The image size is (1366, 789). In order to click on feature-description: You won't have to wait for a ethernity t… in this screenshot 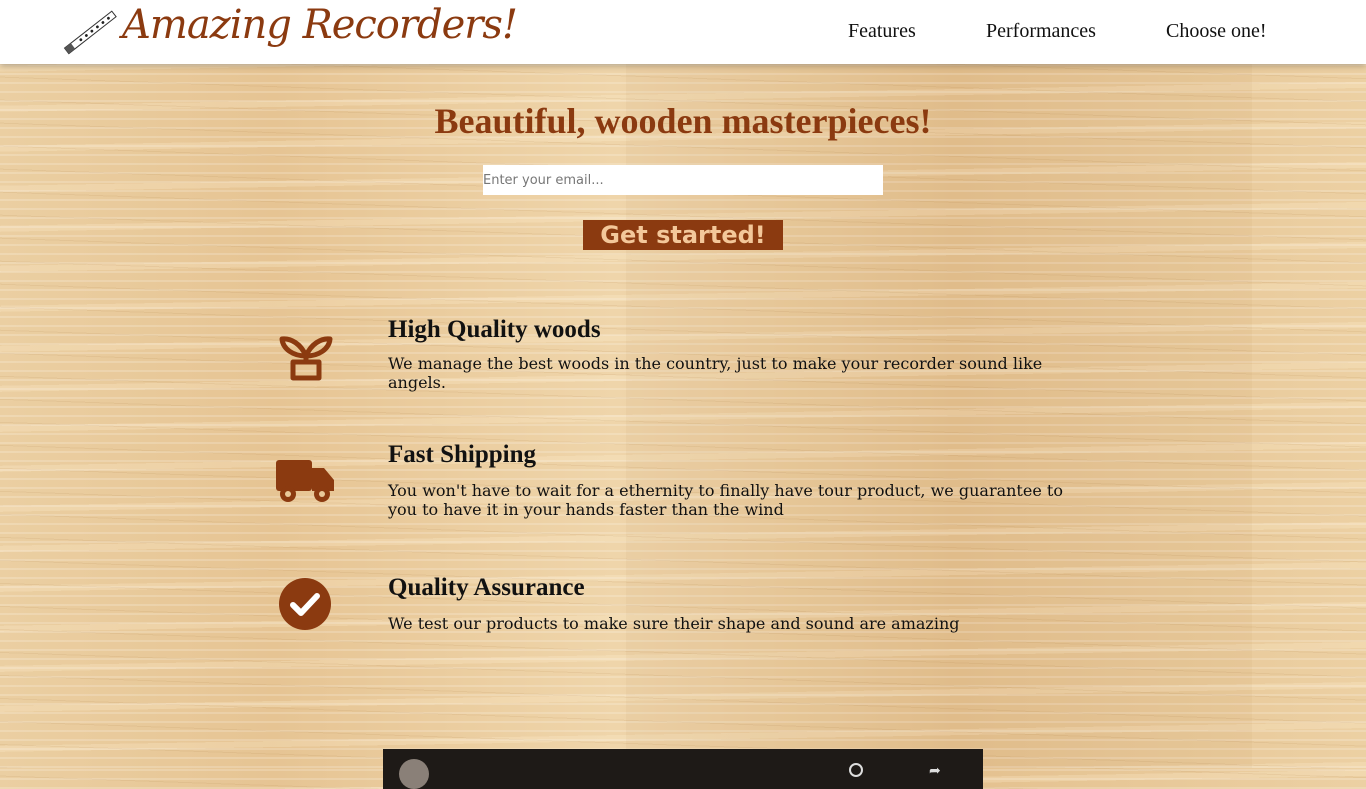, I will do `click(725, 500)`.